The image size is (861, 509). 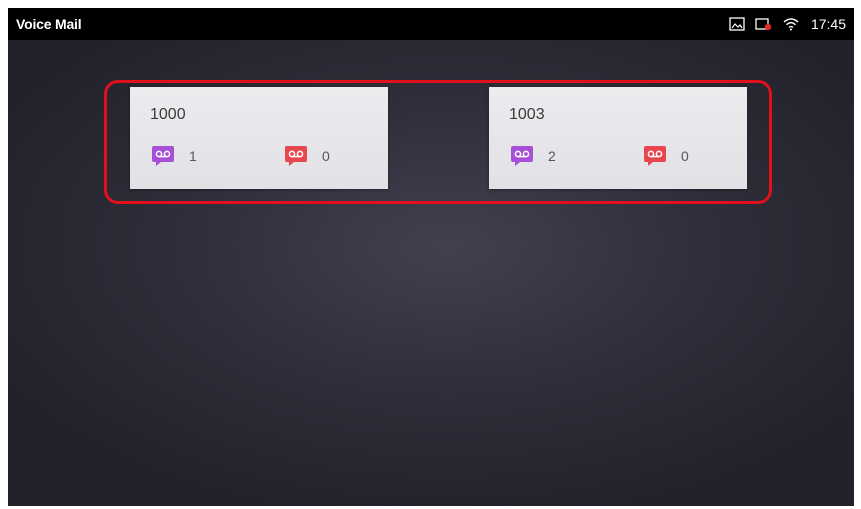 I want to click on status-bar: Voice Mail 17:45, so click(x=431, y=24).